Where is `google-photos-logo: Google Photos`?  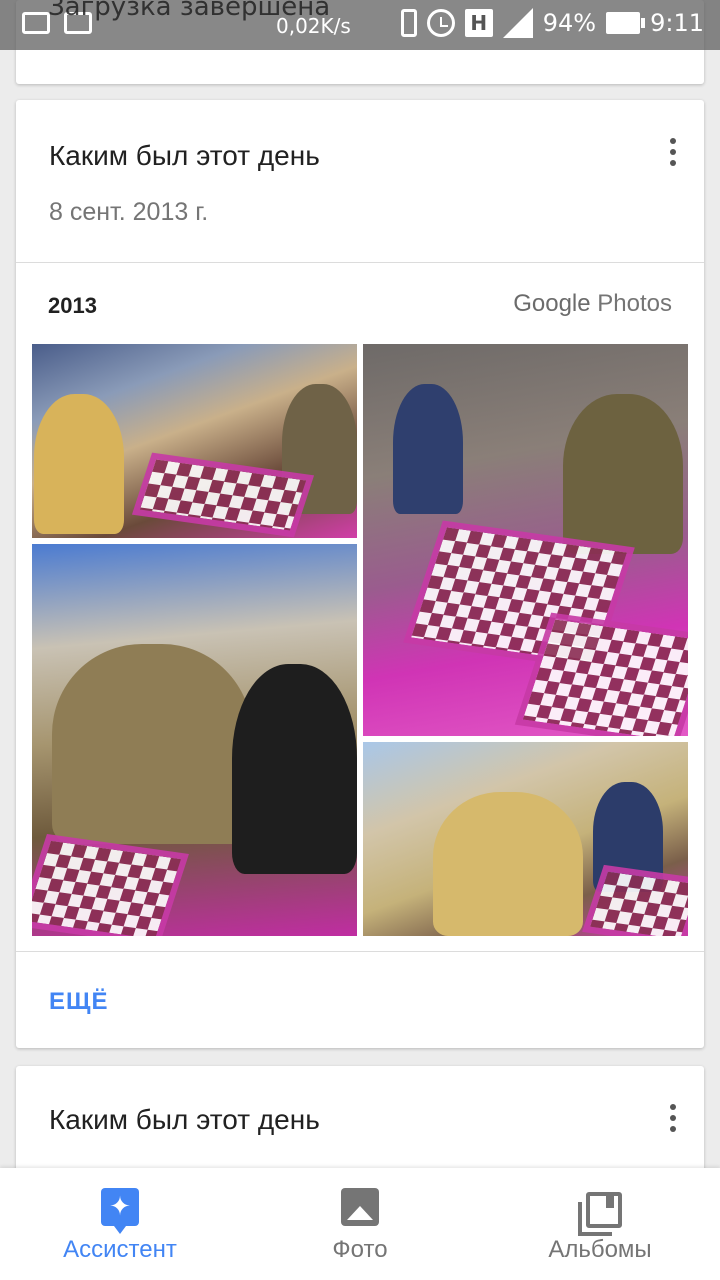 google-photos-logo: Google Photos is located at coordinates (592, 304).